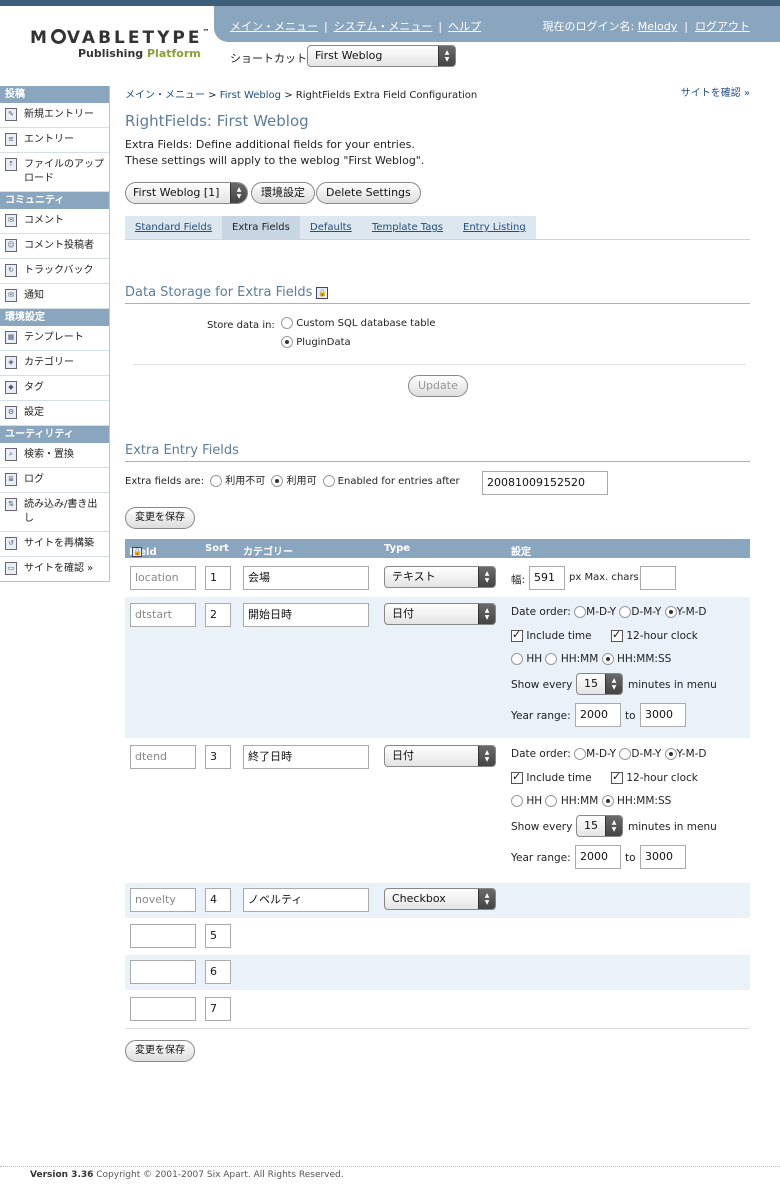 The image size is (780, 1191). Describe the element at coordinates (54, 455) in the screenshot. I see `sidebar-item-search-replace: ⌕ 検索・置換` at that location.